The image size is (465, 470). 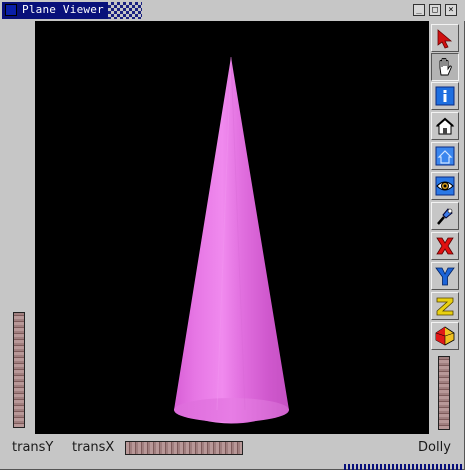 I want to click on arrow-icon, so click(x=445, y=39).